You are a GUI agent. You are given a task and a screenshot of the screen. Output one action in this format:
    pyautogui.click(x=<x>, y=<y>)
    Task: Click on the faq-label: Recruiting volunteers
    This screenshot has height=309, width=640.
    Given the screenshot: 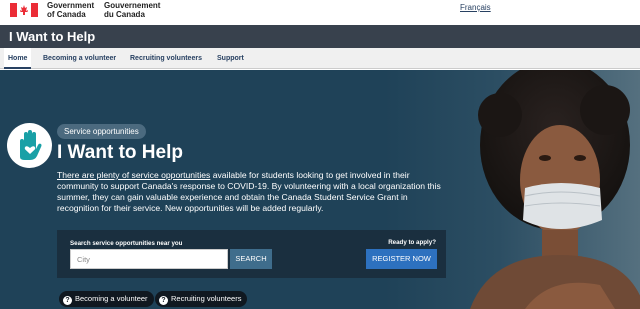 What is the action you would take?
    pyautogui.click(x=206, y=298)
    